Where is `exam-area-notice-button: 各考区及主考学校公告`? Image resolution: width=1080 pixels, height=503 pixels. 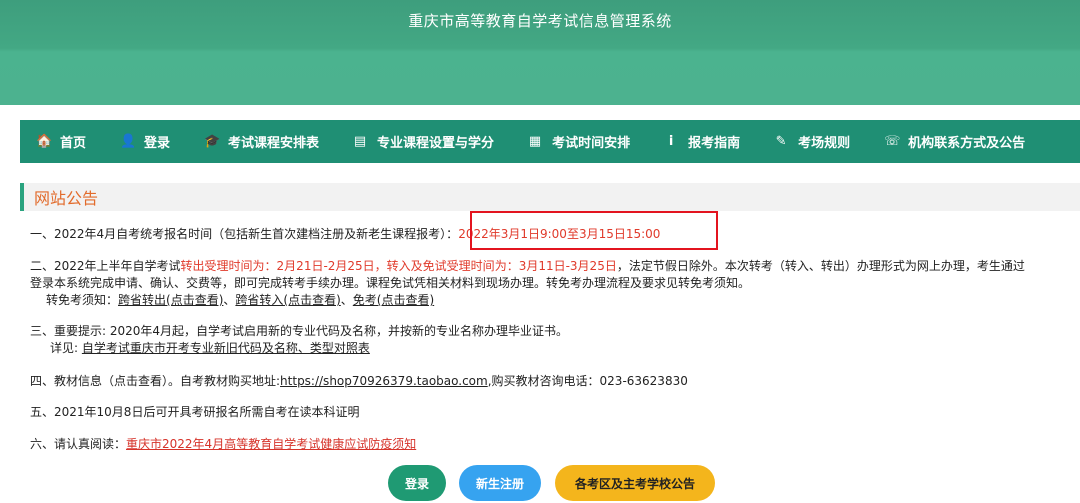
exam-area-notice-button: 各考区及主考学校公告 is located at coordinates (635, 483).